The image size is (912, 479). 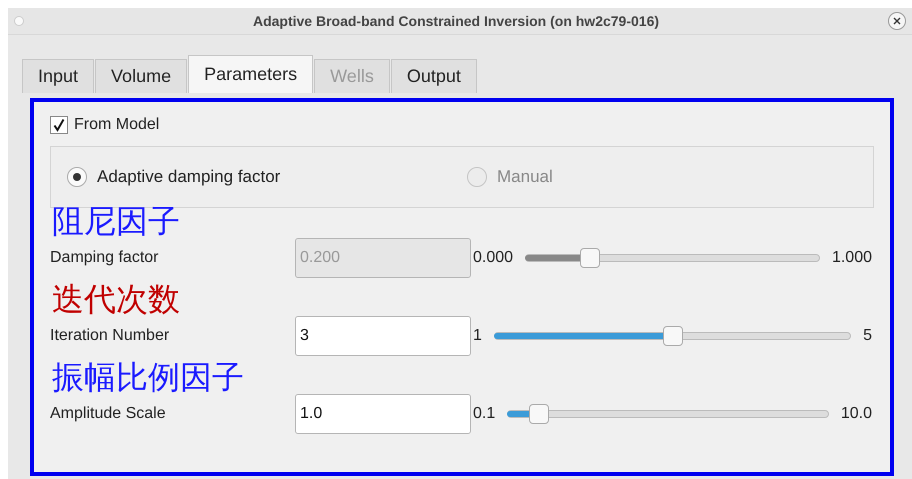 What do you see at coordinates (484, 414) in the screenshot?
I see `range-min: 0.1` at bounding box center [484, 414].